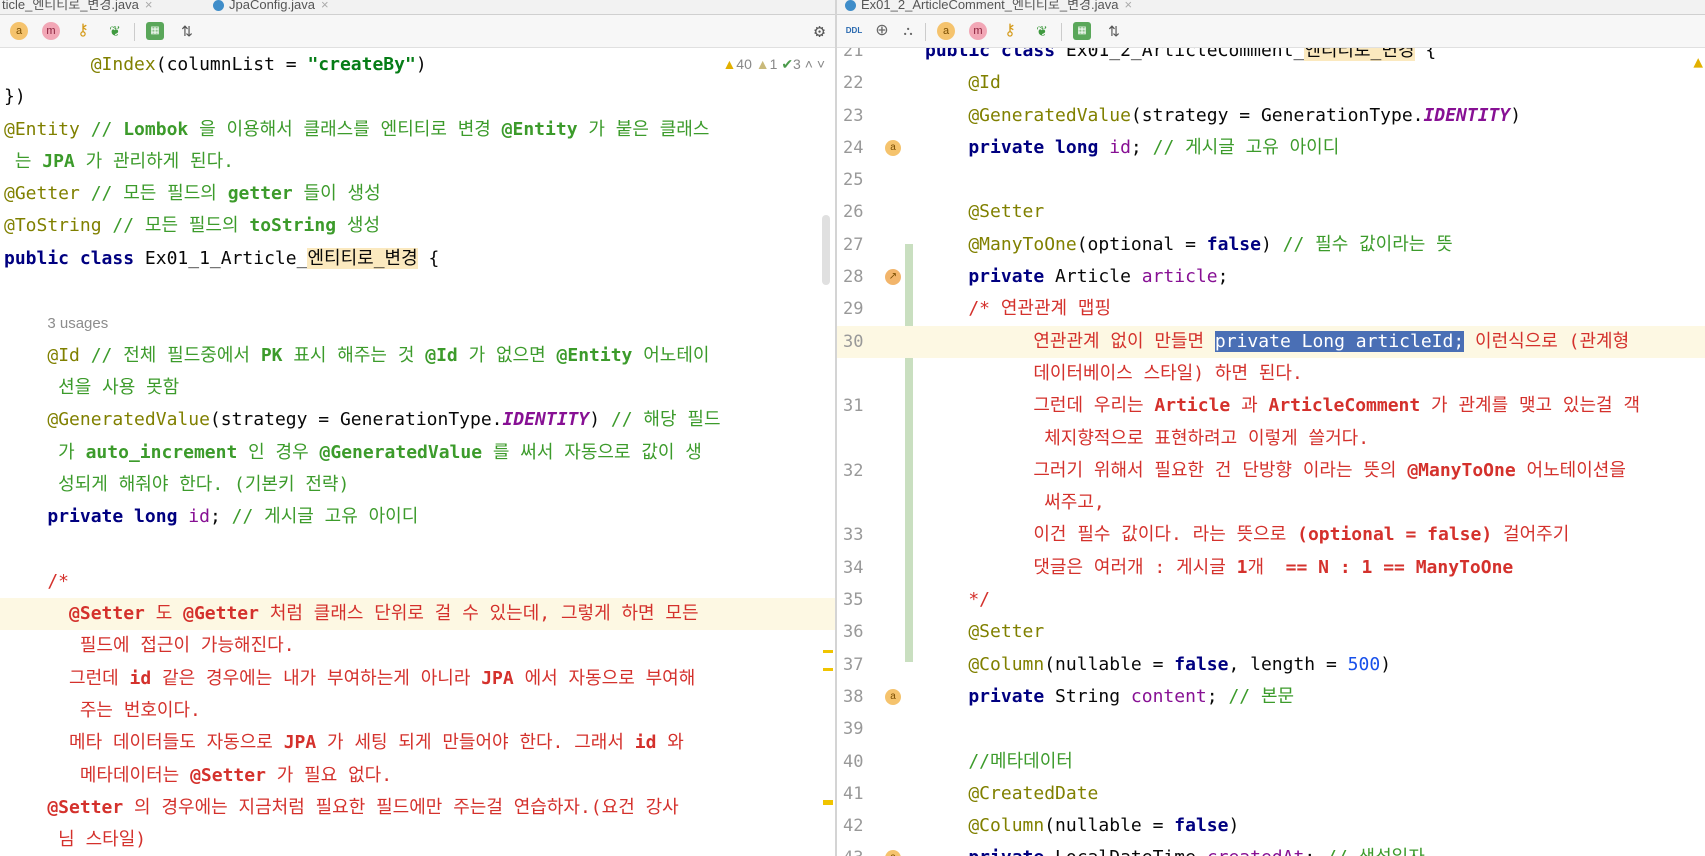  I want to click on inspection-widget: ▲40 ▲1 ✔3 ˄ ˅, so click(773, 64).